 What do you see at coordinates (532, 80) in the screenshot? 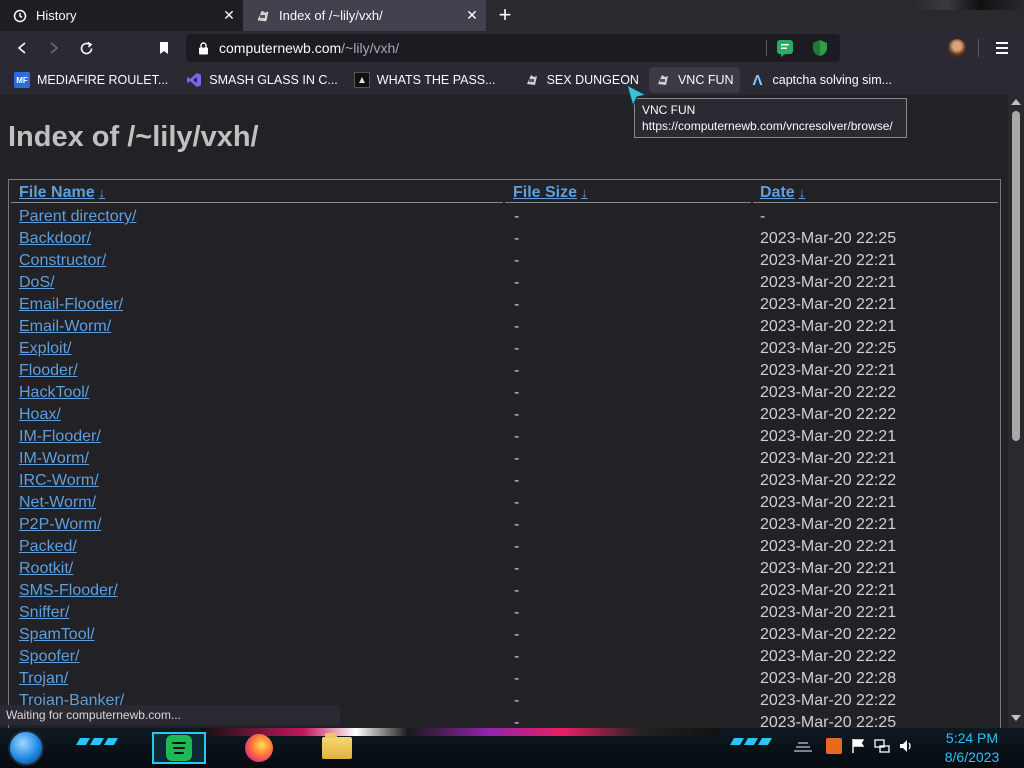
I see `site-icon` at bounding box center [532, 80].